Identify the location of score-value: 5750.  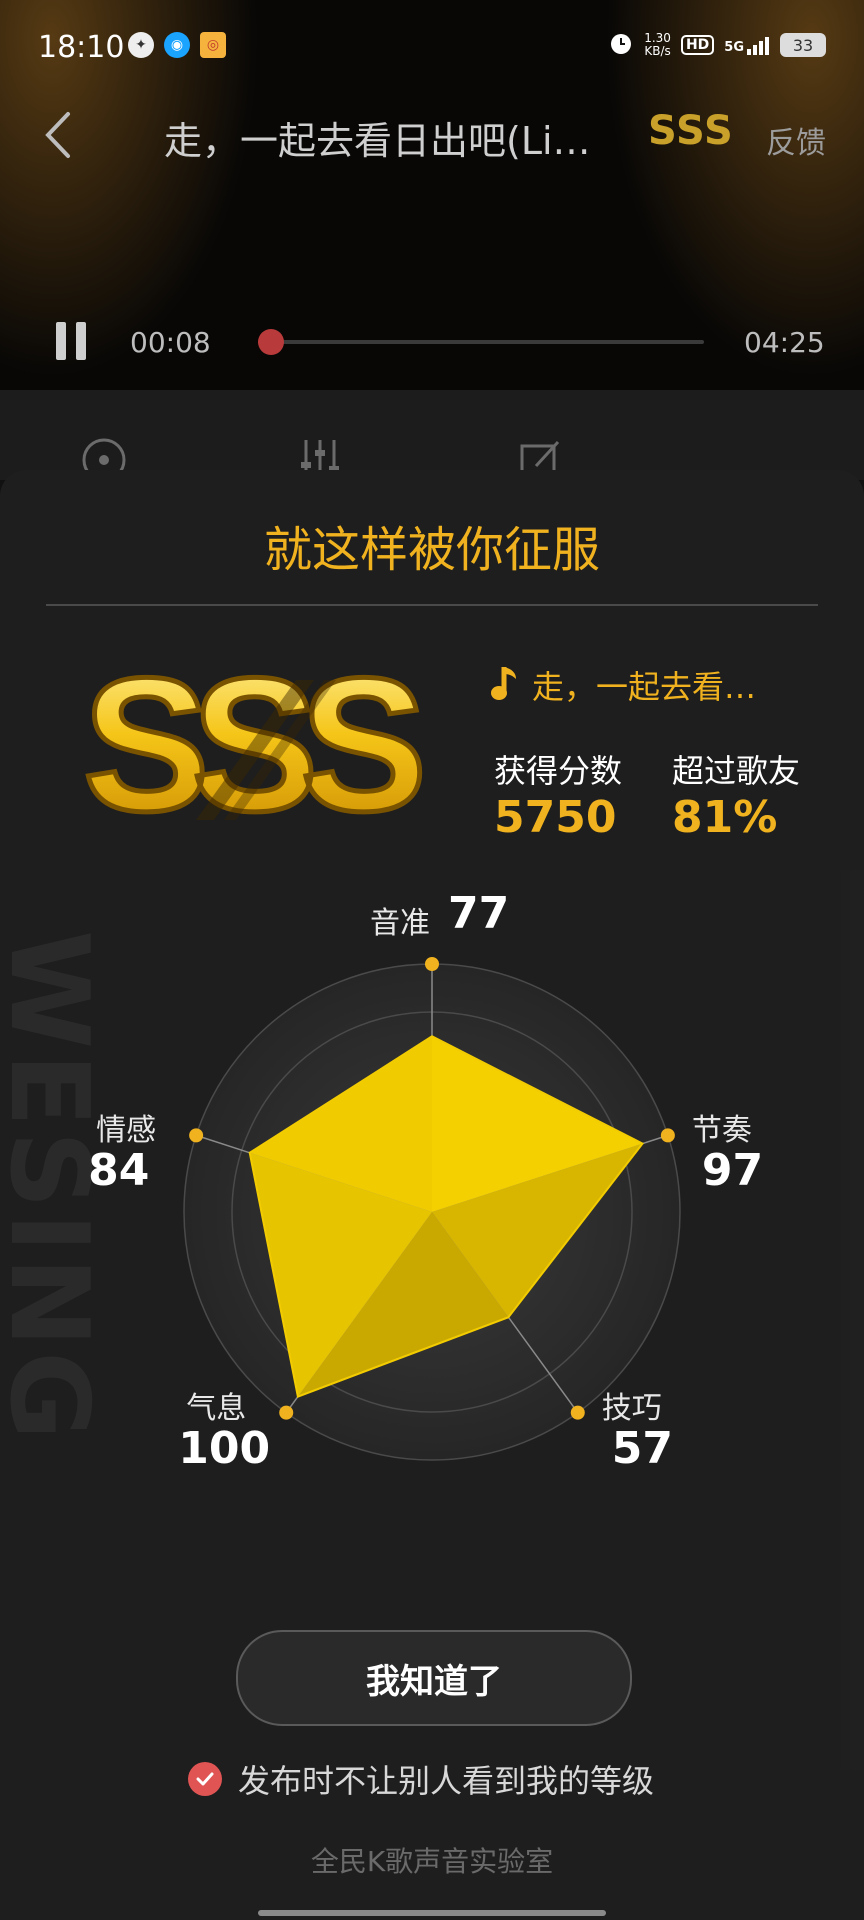
(555, 817).